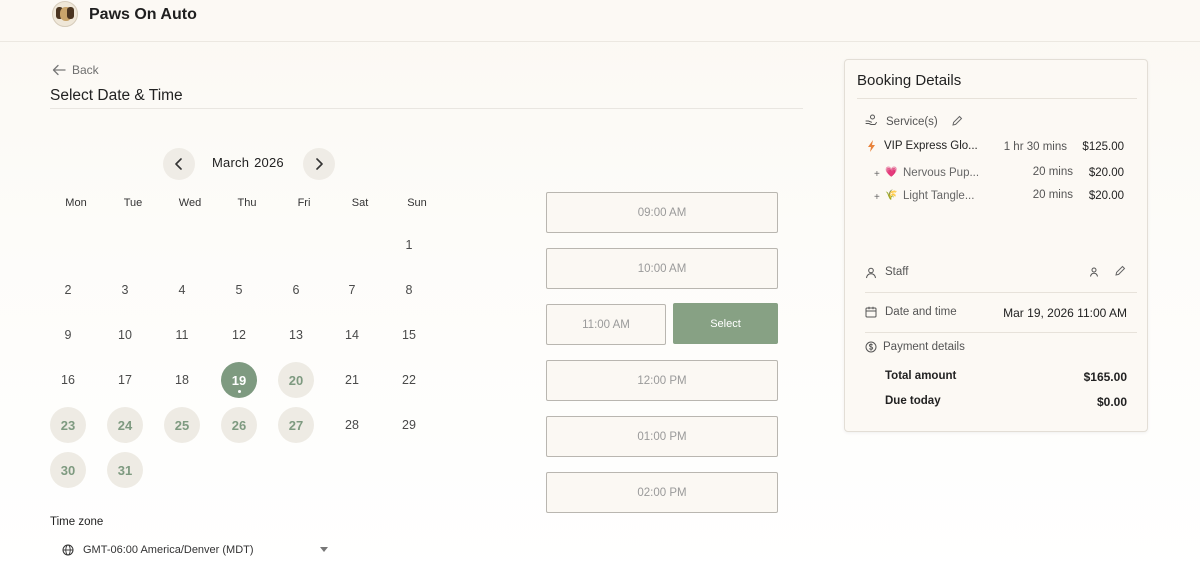 The width and height of the screenshot is (1200, 578). What do you see at coordinates (360, 203) in the screenshot?
I see `weekday-label: Sat` at bounding box center [360, 203].